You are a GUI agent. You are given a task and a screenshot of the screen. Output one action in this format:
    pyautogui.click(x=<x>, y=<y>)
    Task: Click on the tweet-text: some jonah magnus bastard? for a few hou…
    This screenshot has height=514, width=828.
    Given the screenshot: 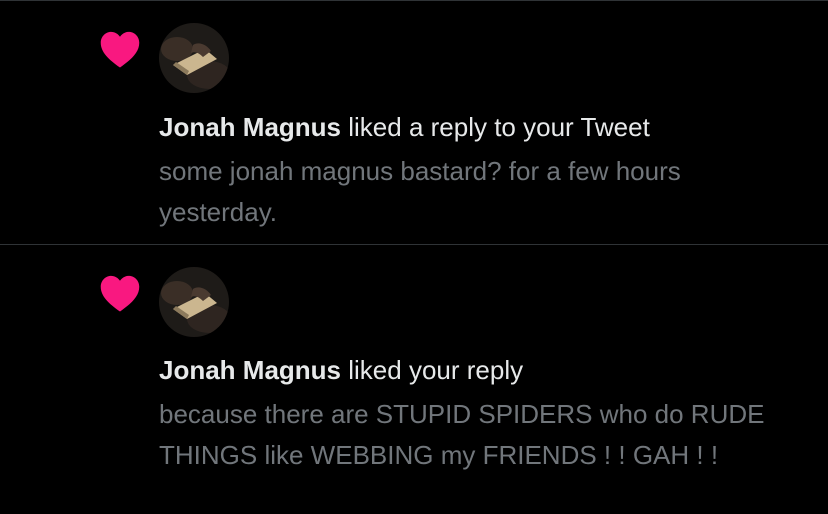 What is the action you would take?
    pyautogui.click(x=479, y=192)
    